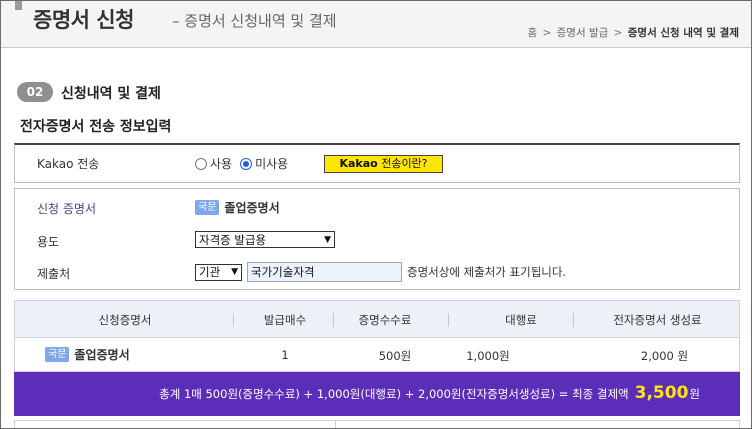 This screenshot has width=752, height=429. I want to click on section-subheading: 전자증명서 전송 정보입력, so click(96, 127).